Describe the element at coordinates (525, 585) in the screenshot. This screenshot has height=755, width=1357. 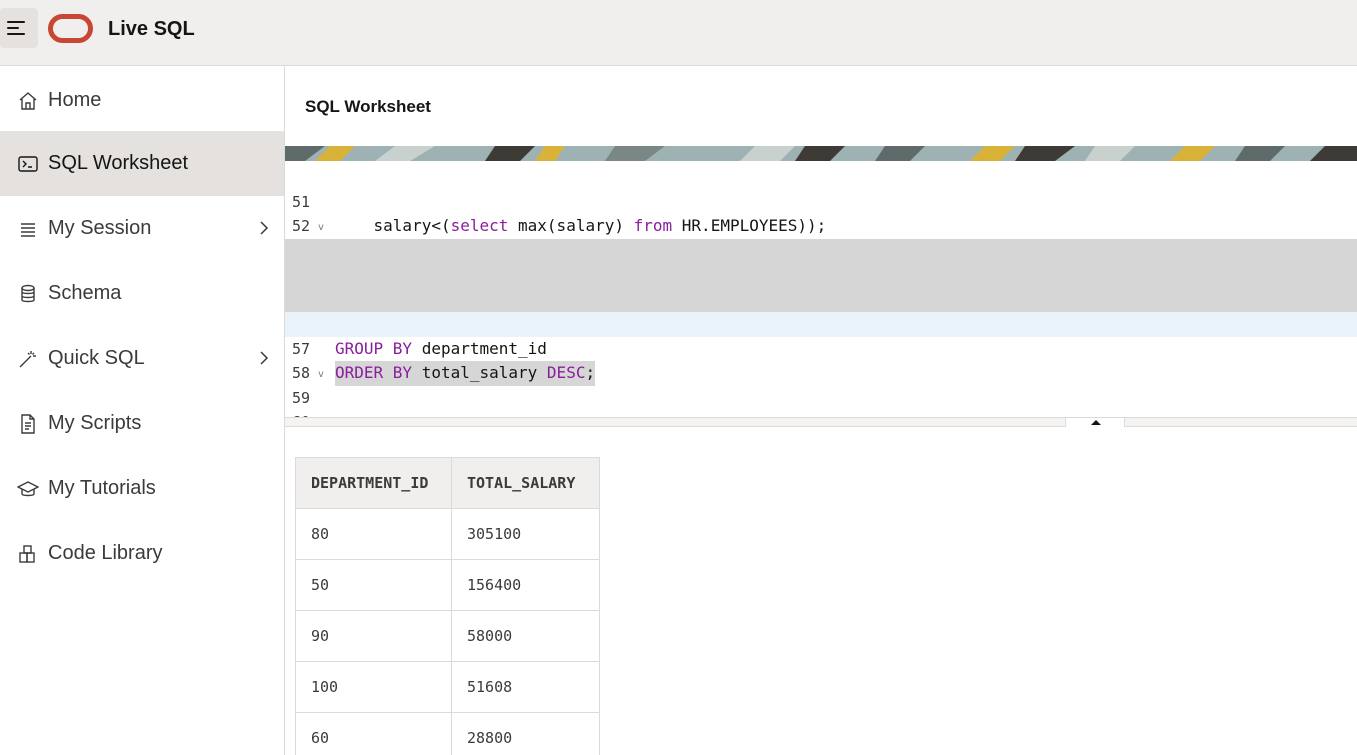
I see `table-cell: 156400` at that location.